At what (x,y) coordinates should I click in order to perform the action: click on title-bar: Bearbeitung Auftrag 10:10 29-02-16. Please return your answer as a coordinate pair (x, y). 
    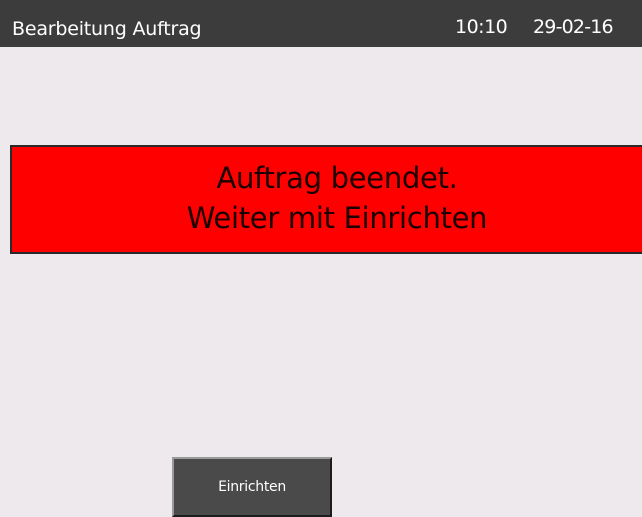
    Looking at the image, I should click on (321, 23).